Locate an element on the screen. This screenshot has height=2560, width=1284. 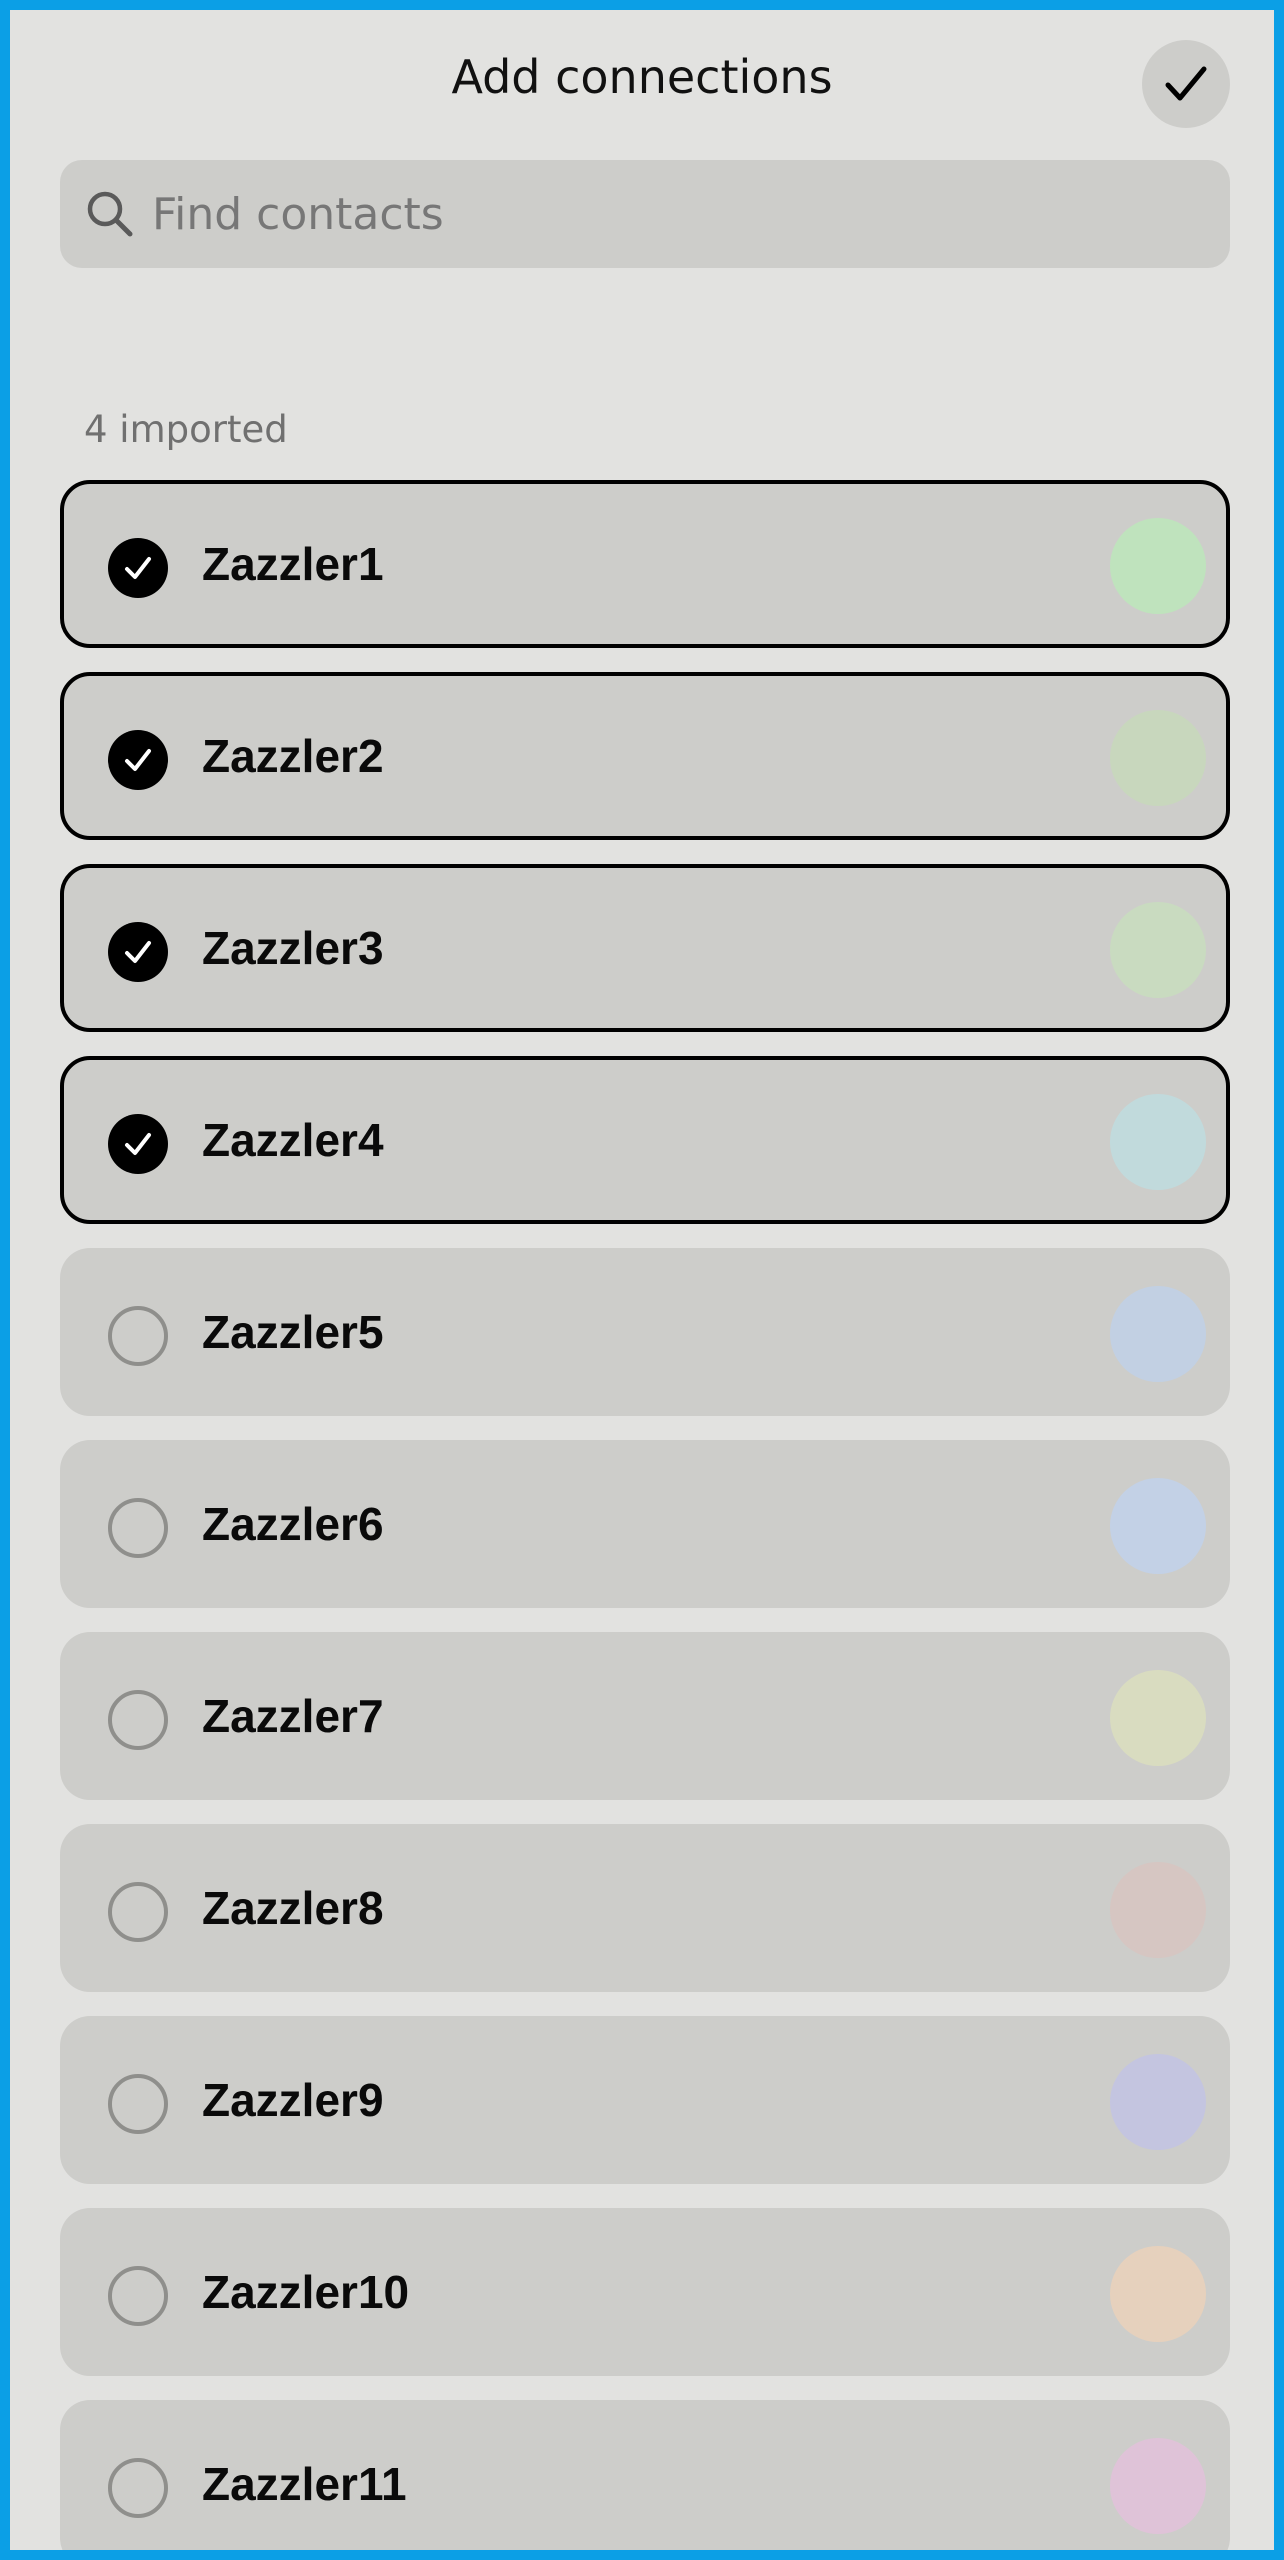
contact-name: Zazzler5 is located at coordinates (293, 1332).